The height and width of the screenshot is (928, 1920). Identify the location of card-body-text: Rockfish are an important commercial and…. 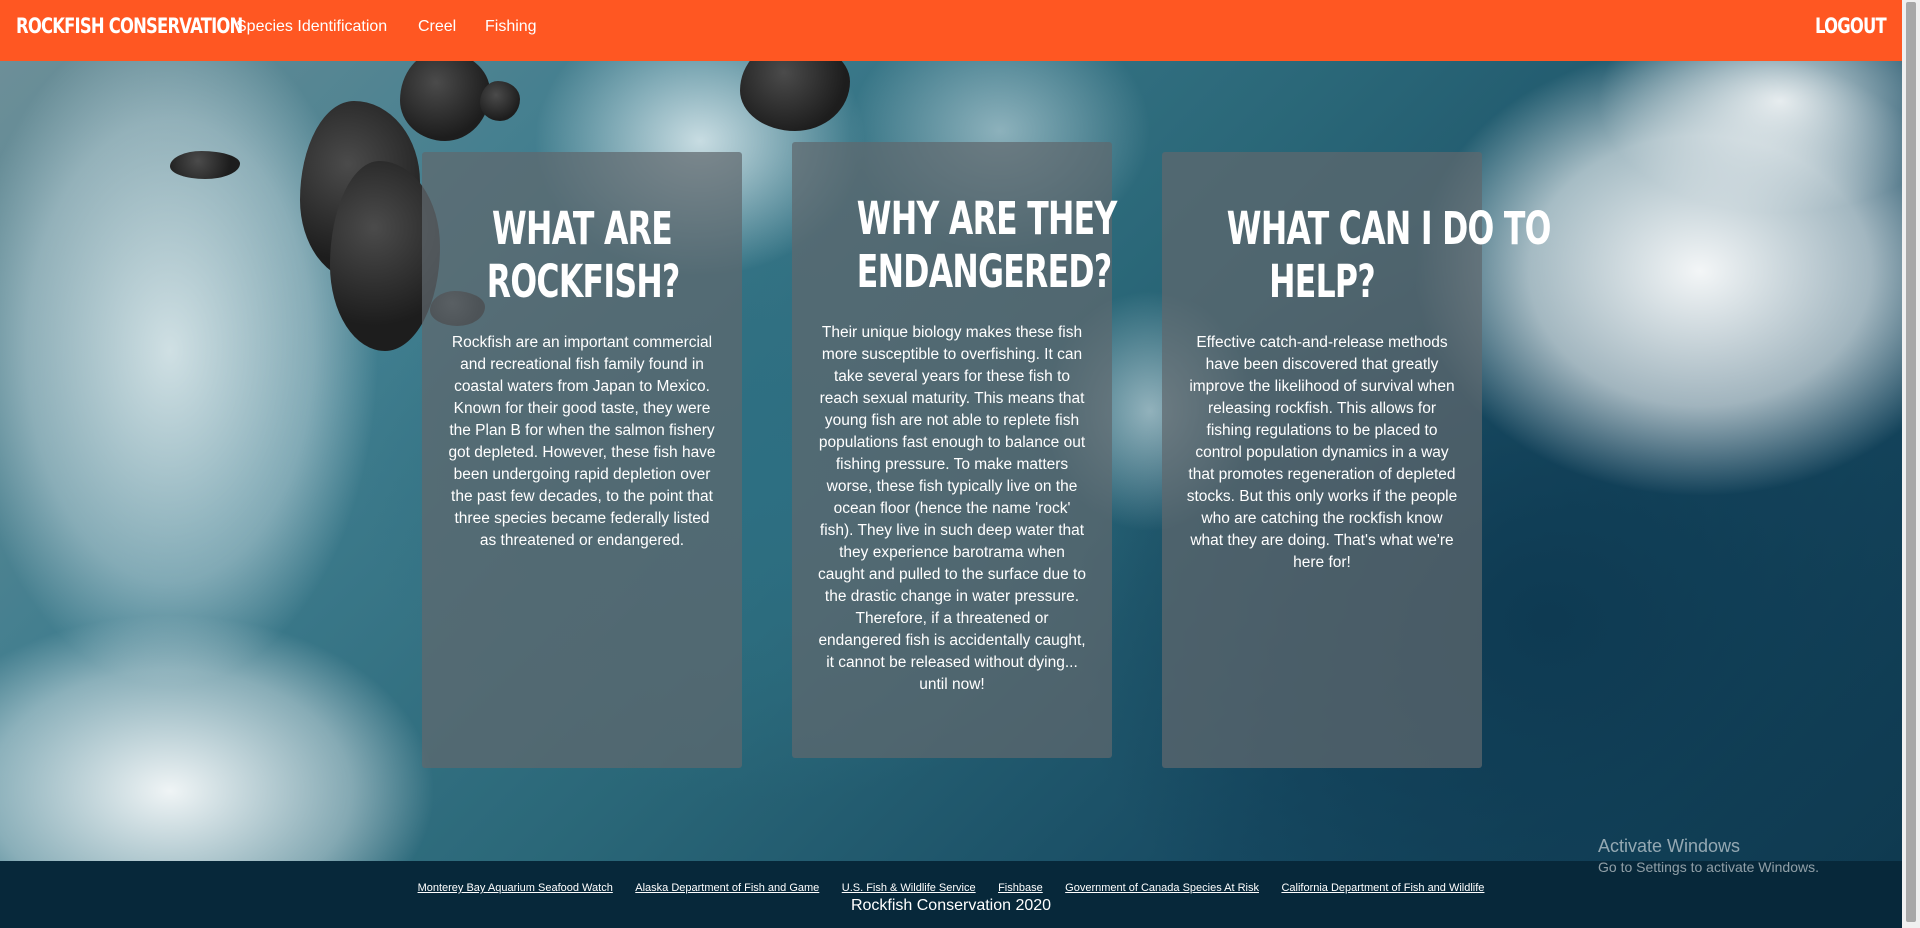
(582, 441).